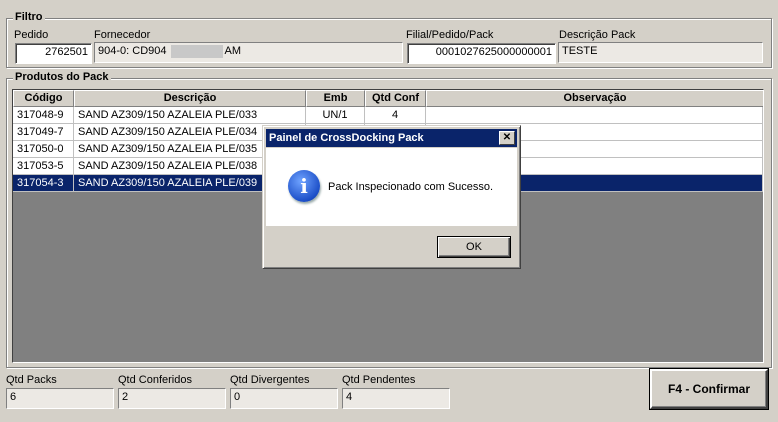  What do you see at coordinates (53, 53) in the screenshot?
I see `pedido-input: 2762501` at bounding box center [53, 53].